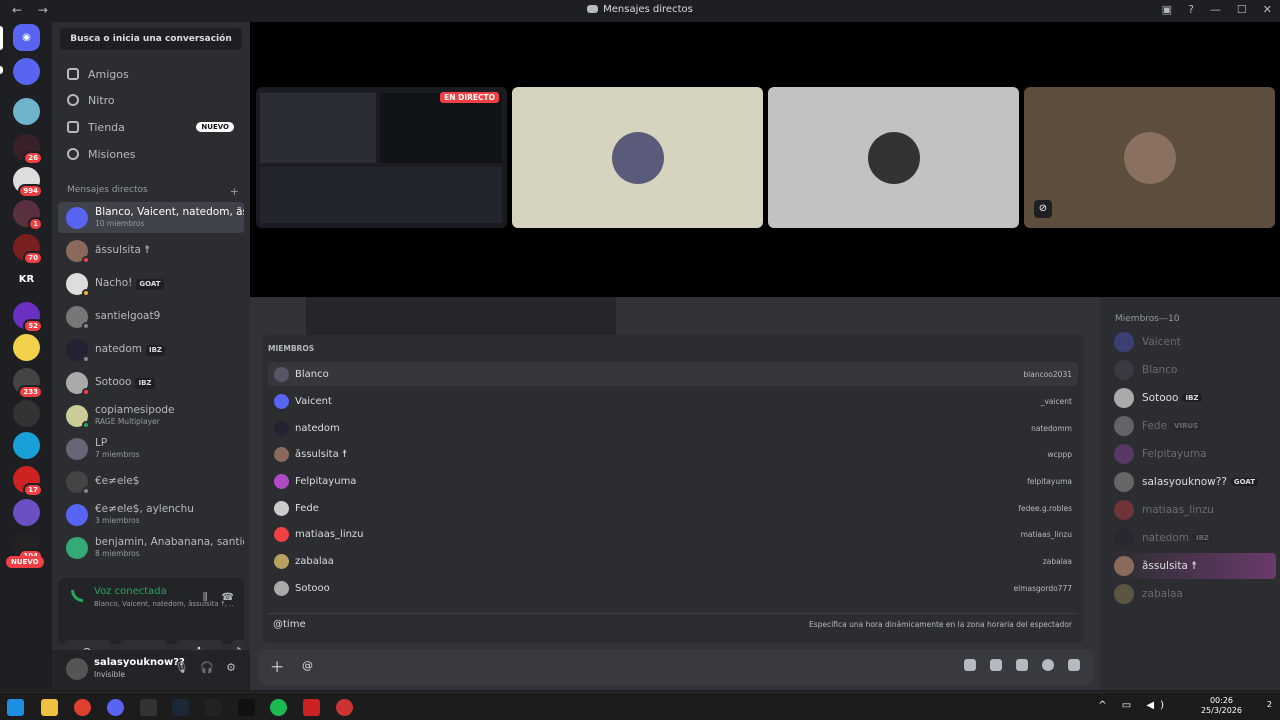 The image size is (1280, 720). I want to click on mic-icon: 🎙, so click(181, 667).